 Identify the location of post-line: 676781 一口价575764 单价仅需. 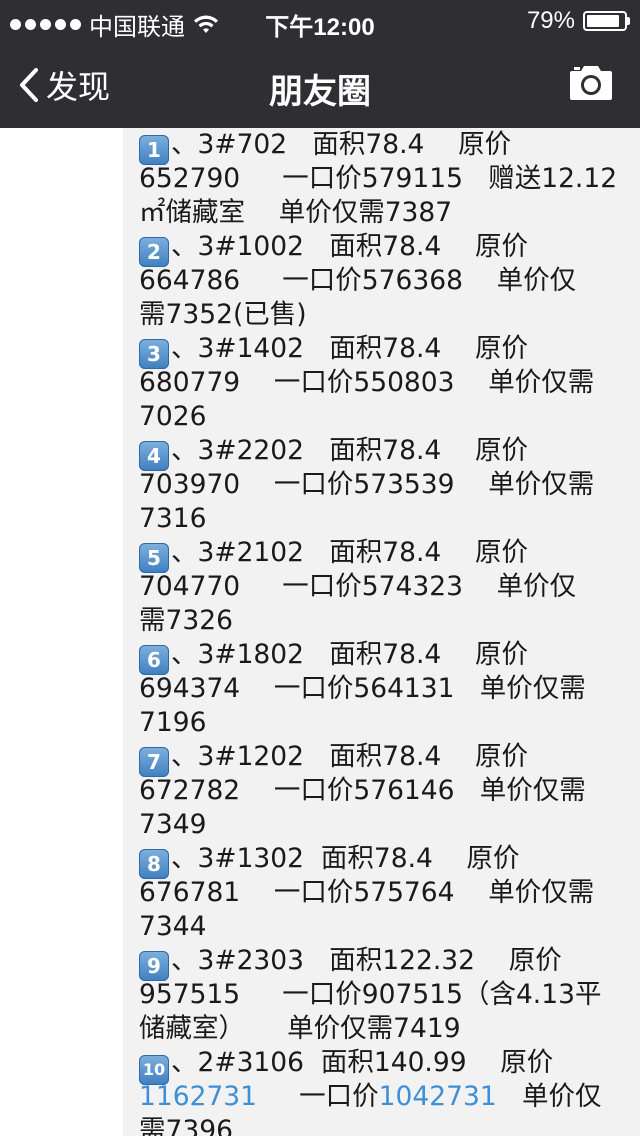
(379, 893).